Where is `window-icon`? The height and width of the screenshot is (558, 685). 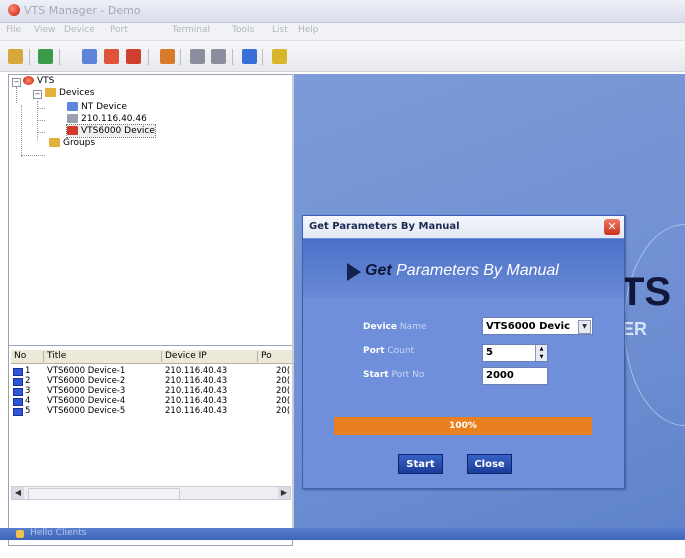 window-icon is located at coordinates (249, 56).